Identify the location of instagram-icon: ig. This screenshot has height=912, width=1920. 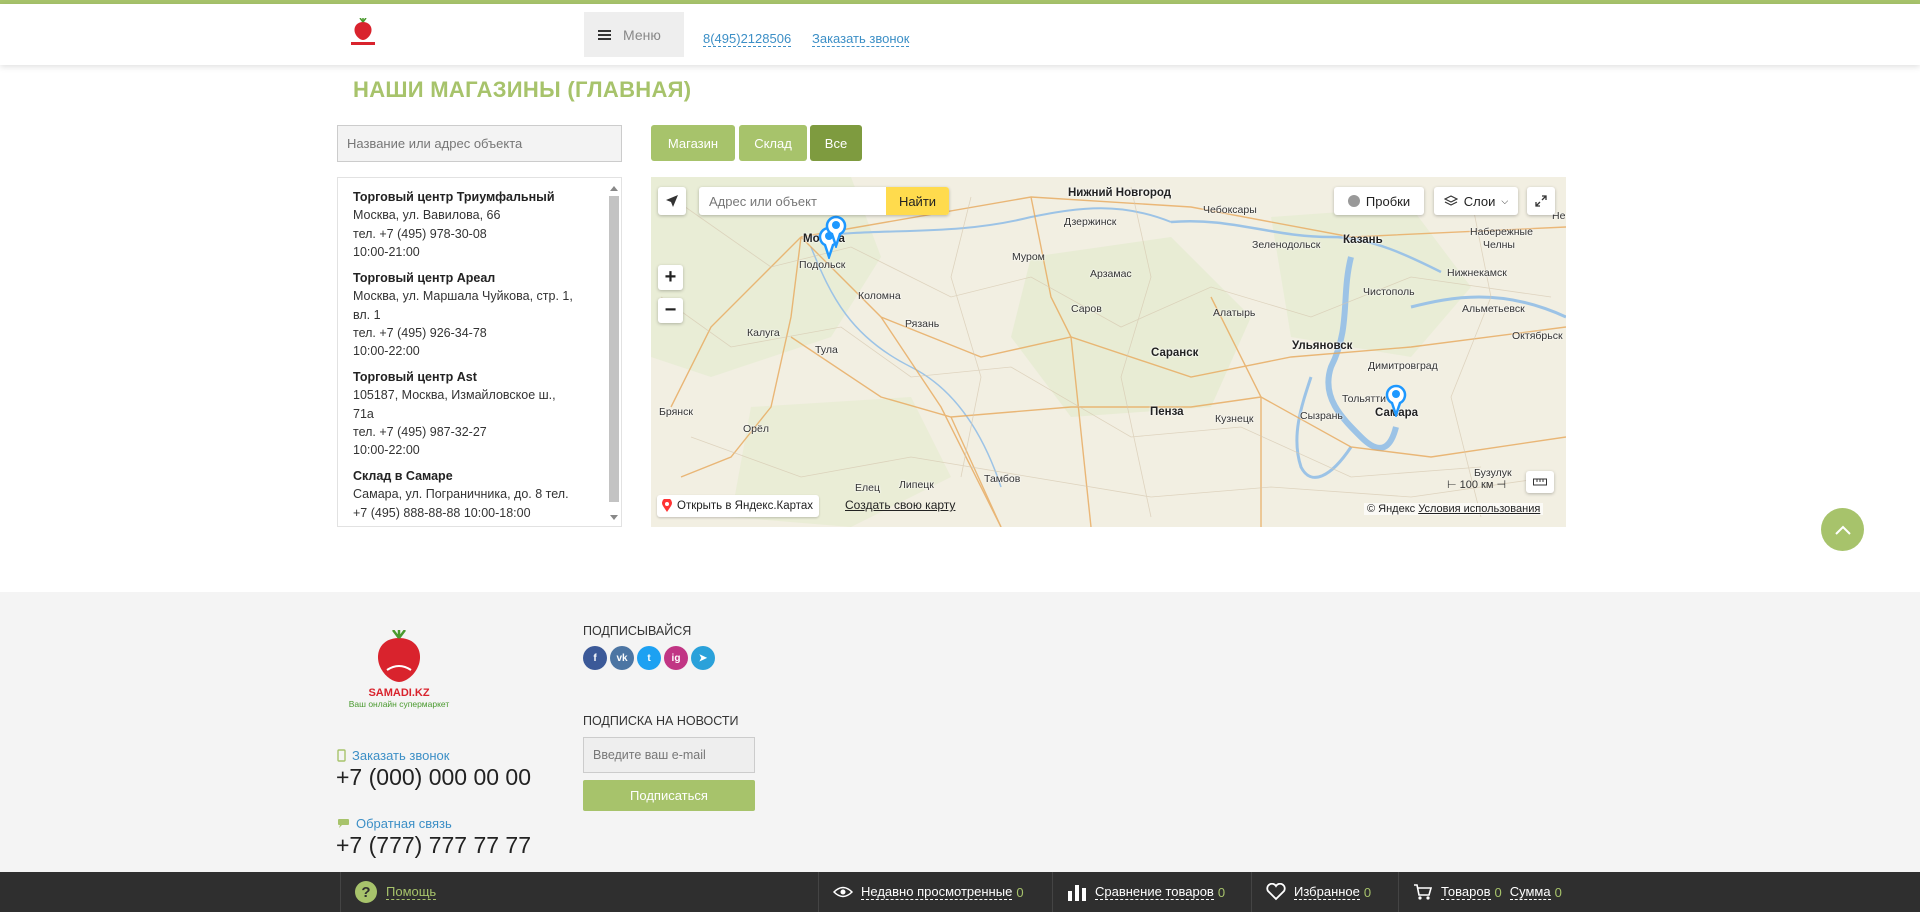
(676, 658).